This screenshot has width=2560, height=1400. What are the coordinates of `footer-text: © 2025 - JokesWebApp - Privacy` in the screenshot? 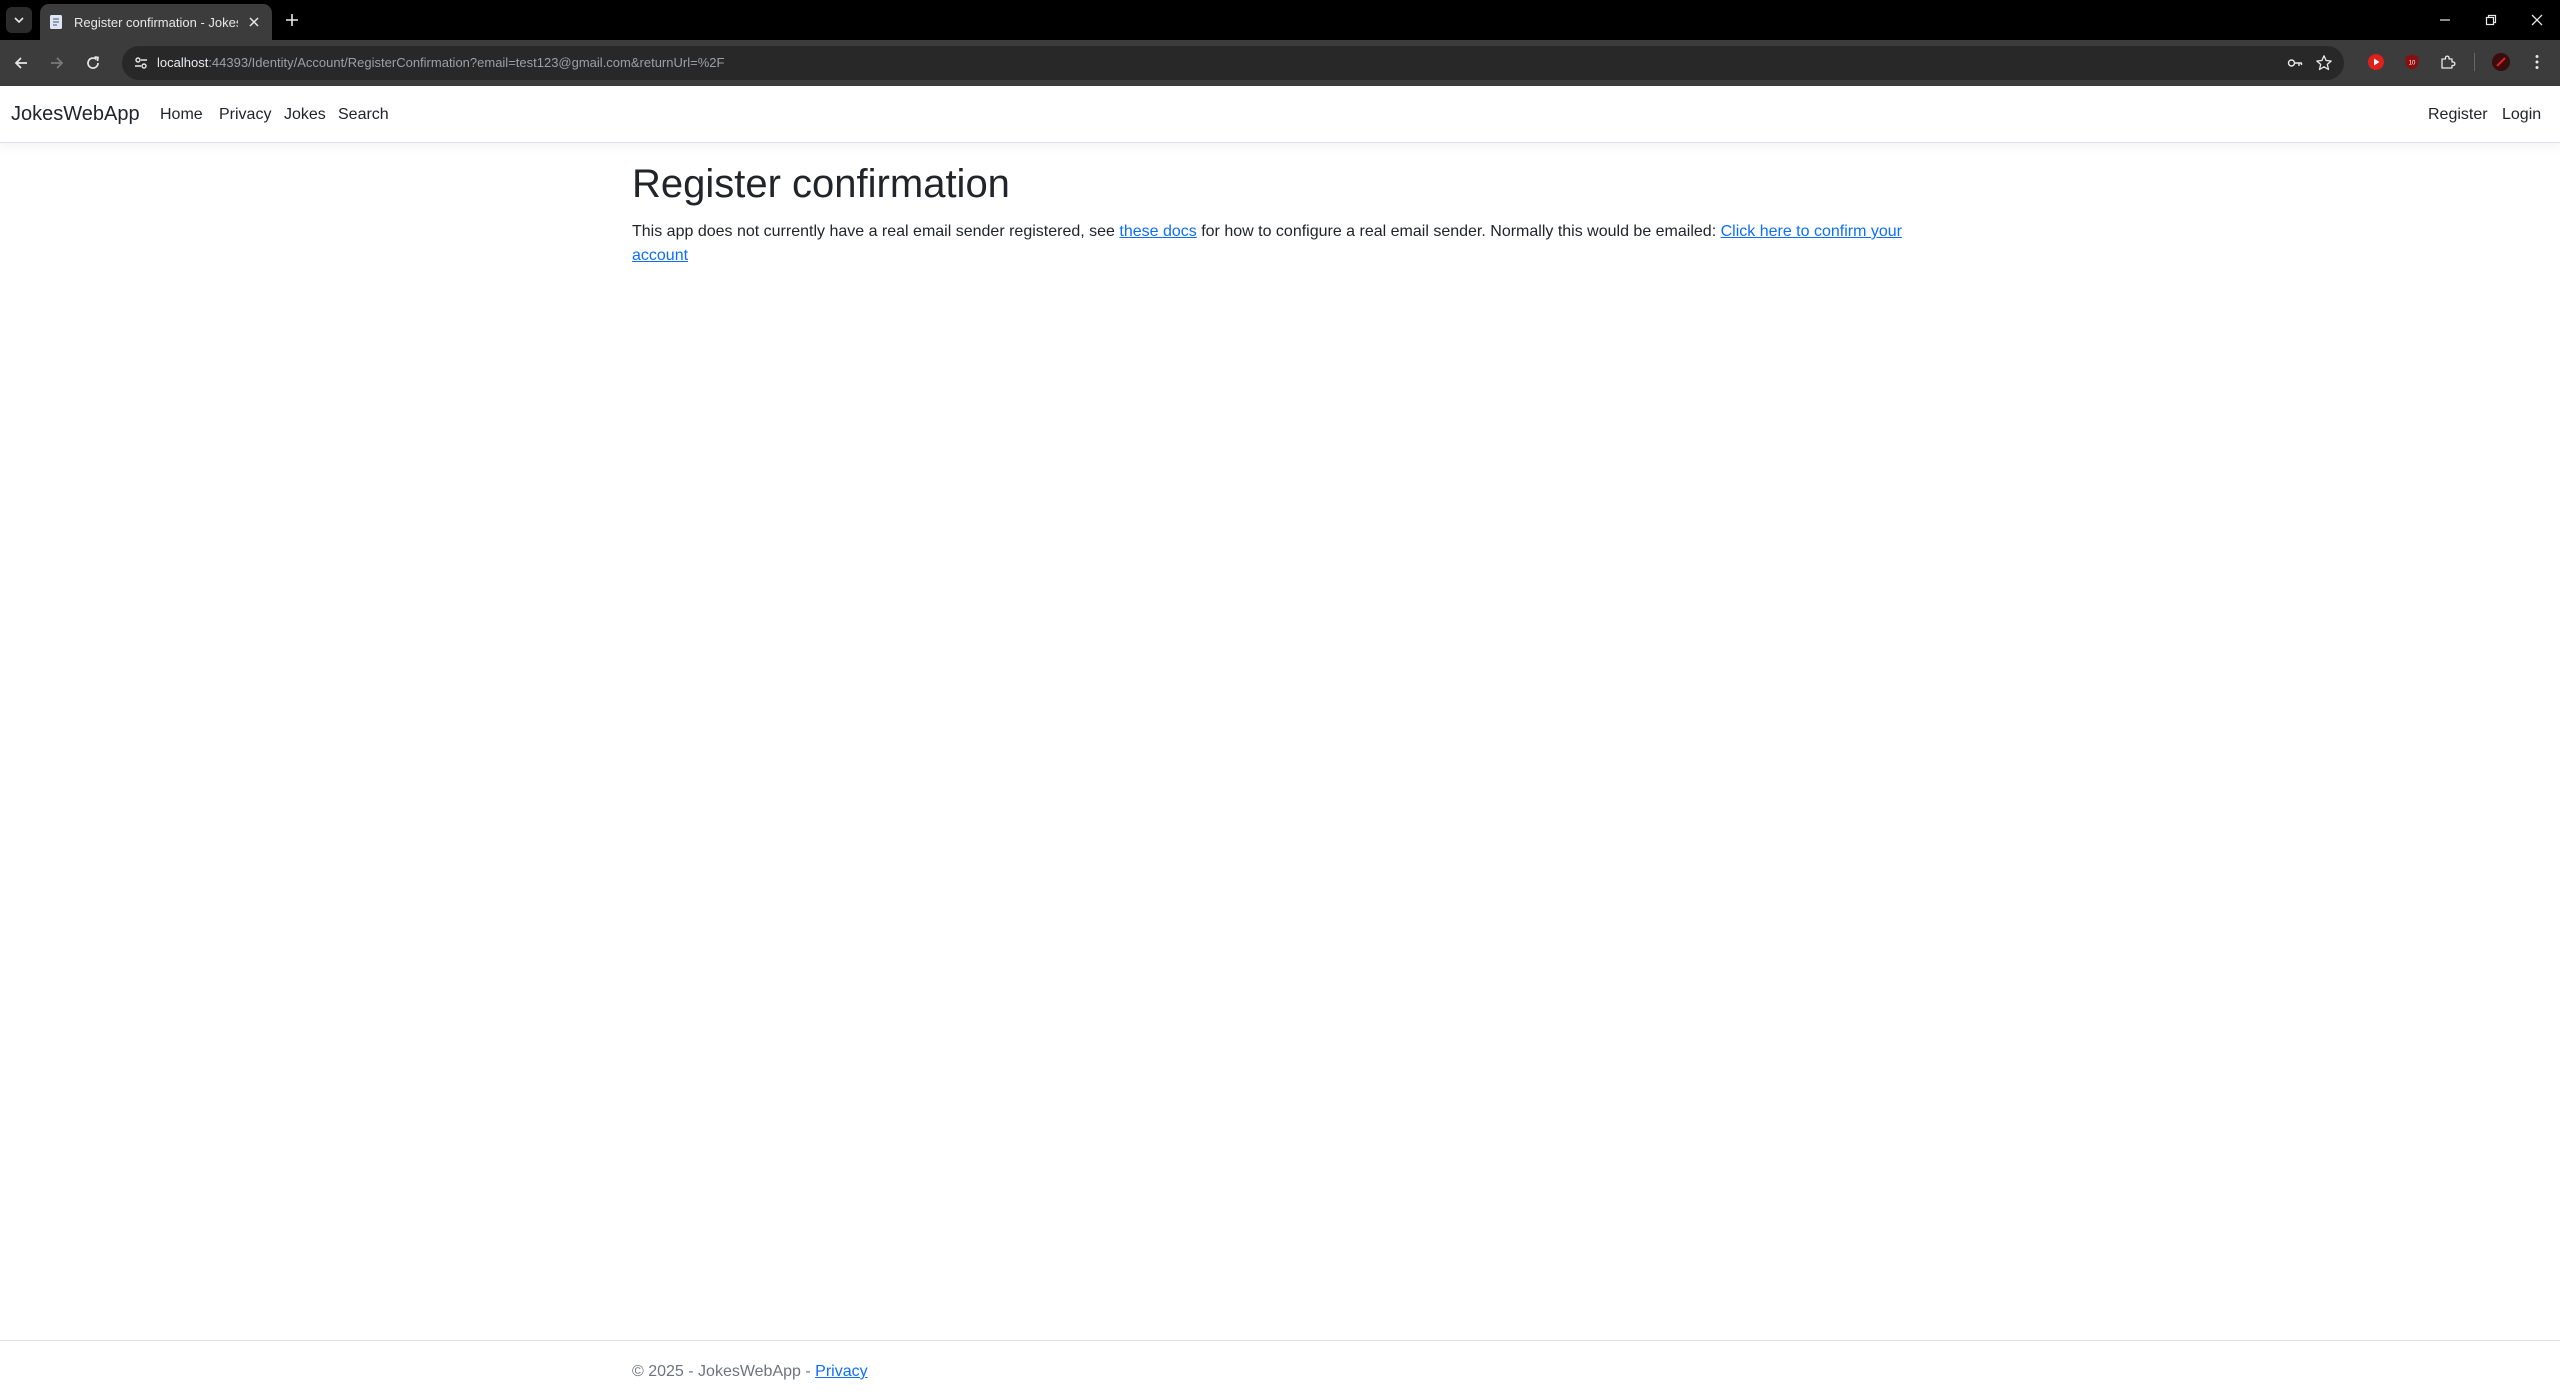 It's located at (750, 1372).